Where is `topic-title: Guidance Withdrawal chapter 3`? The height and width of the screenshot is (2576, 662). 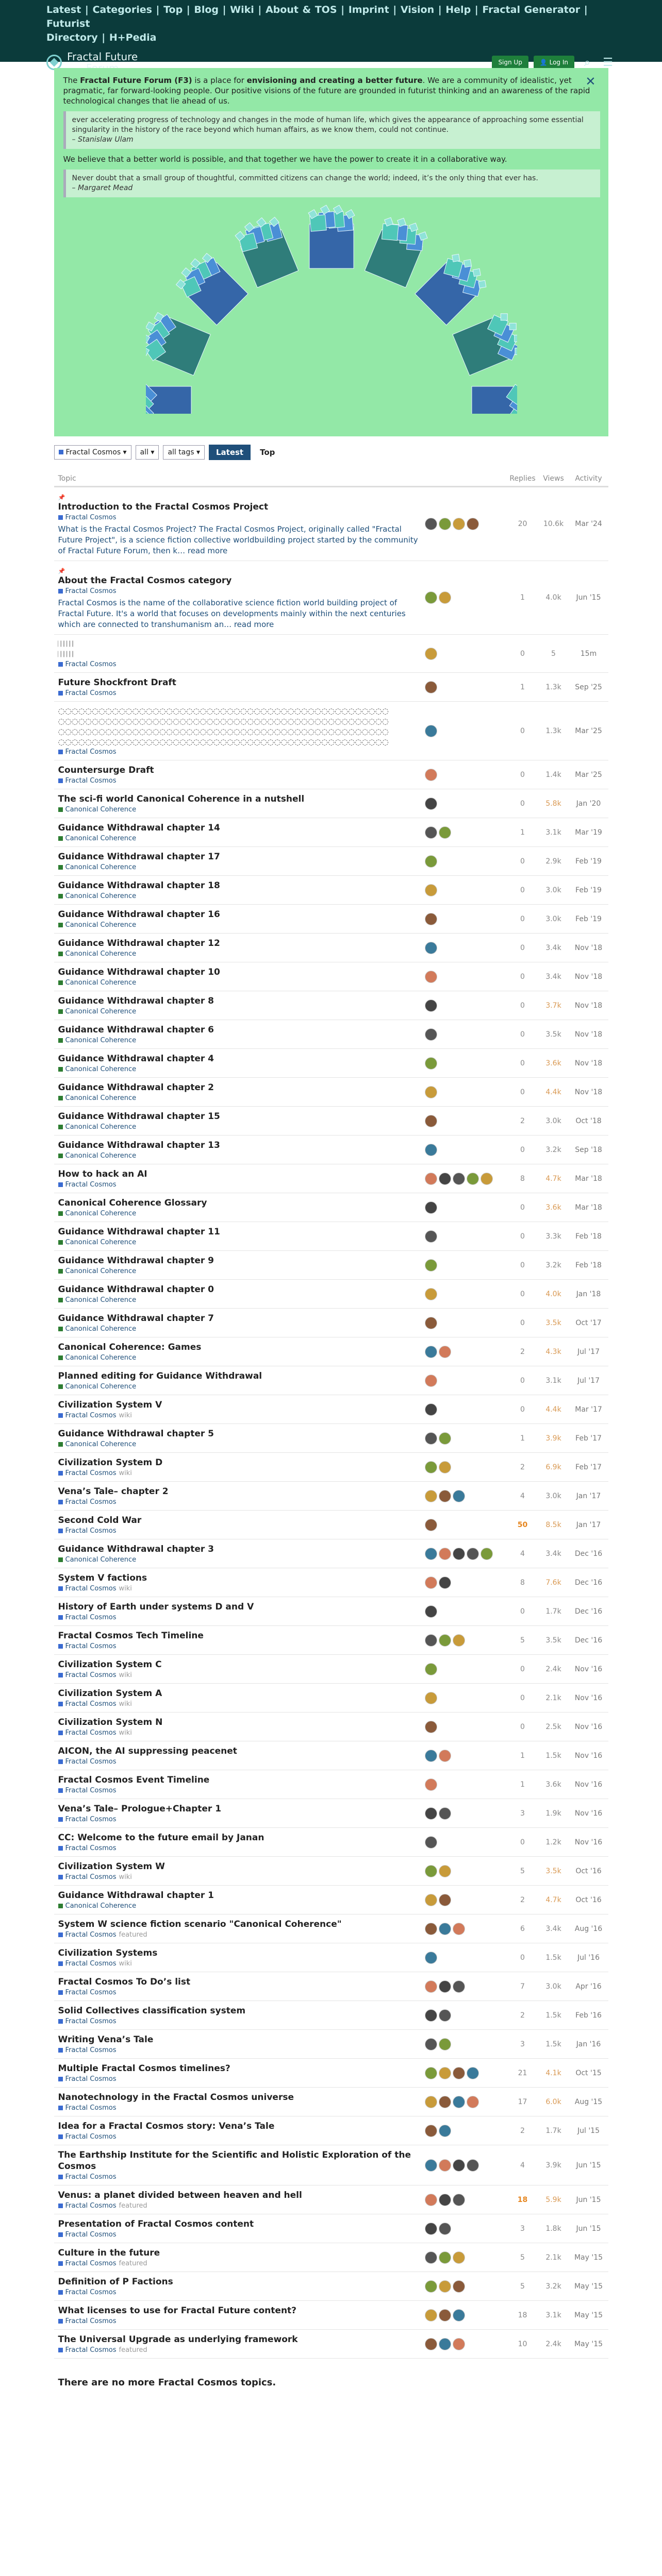
topic-title: Guidance Withdrawal chapter 3 is located at coordinates (239, 1549).